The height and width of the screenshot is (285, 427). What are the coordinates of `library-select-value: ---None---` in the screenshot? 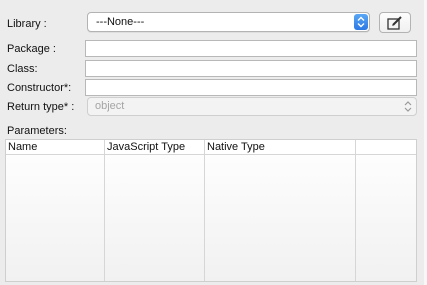 It's located at (120, 22).